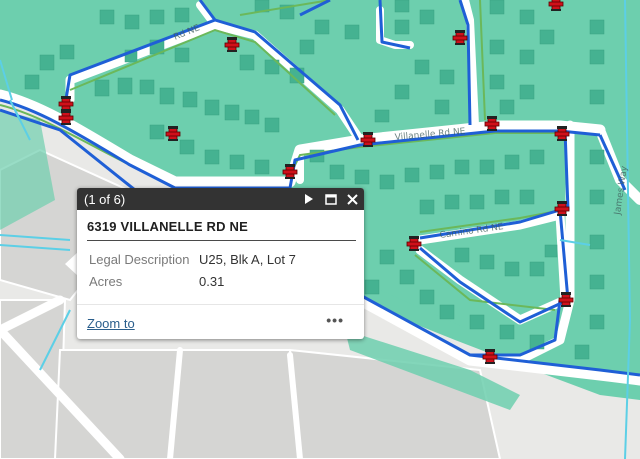 The image size is (640, 459). I want to click on maximize-icon, so click(331, 199).